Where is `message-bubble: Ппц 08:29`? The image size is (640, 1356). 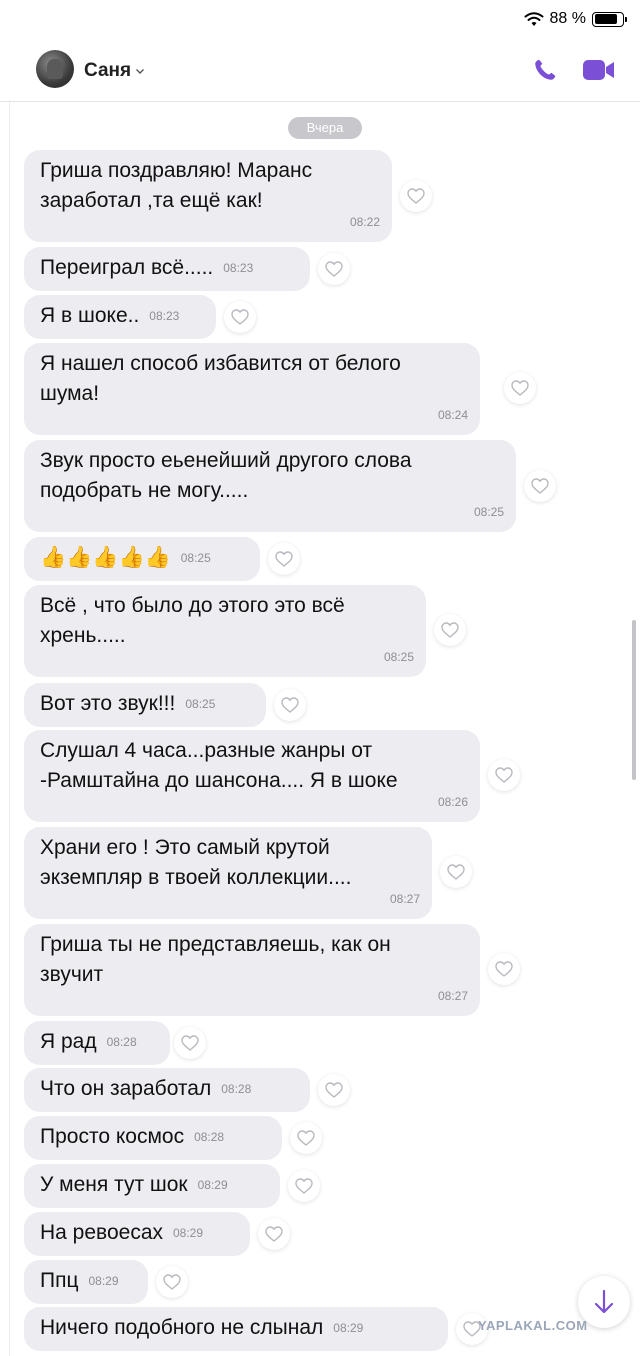
message-bubble: Ппц 08:29 is located at coordinates (86, 1282).